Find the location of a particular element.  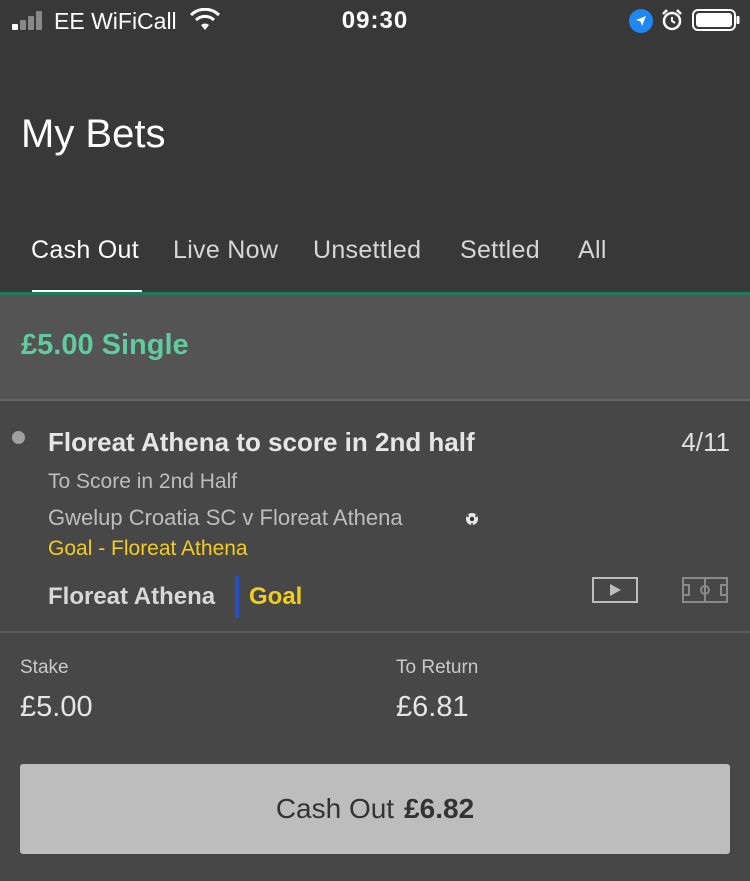

video-play-icon is located at coordinates (615, 591).